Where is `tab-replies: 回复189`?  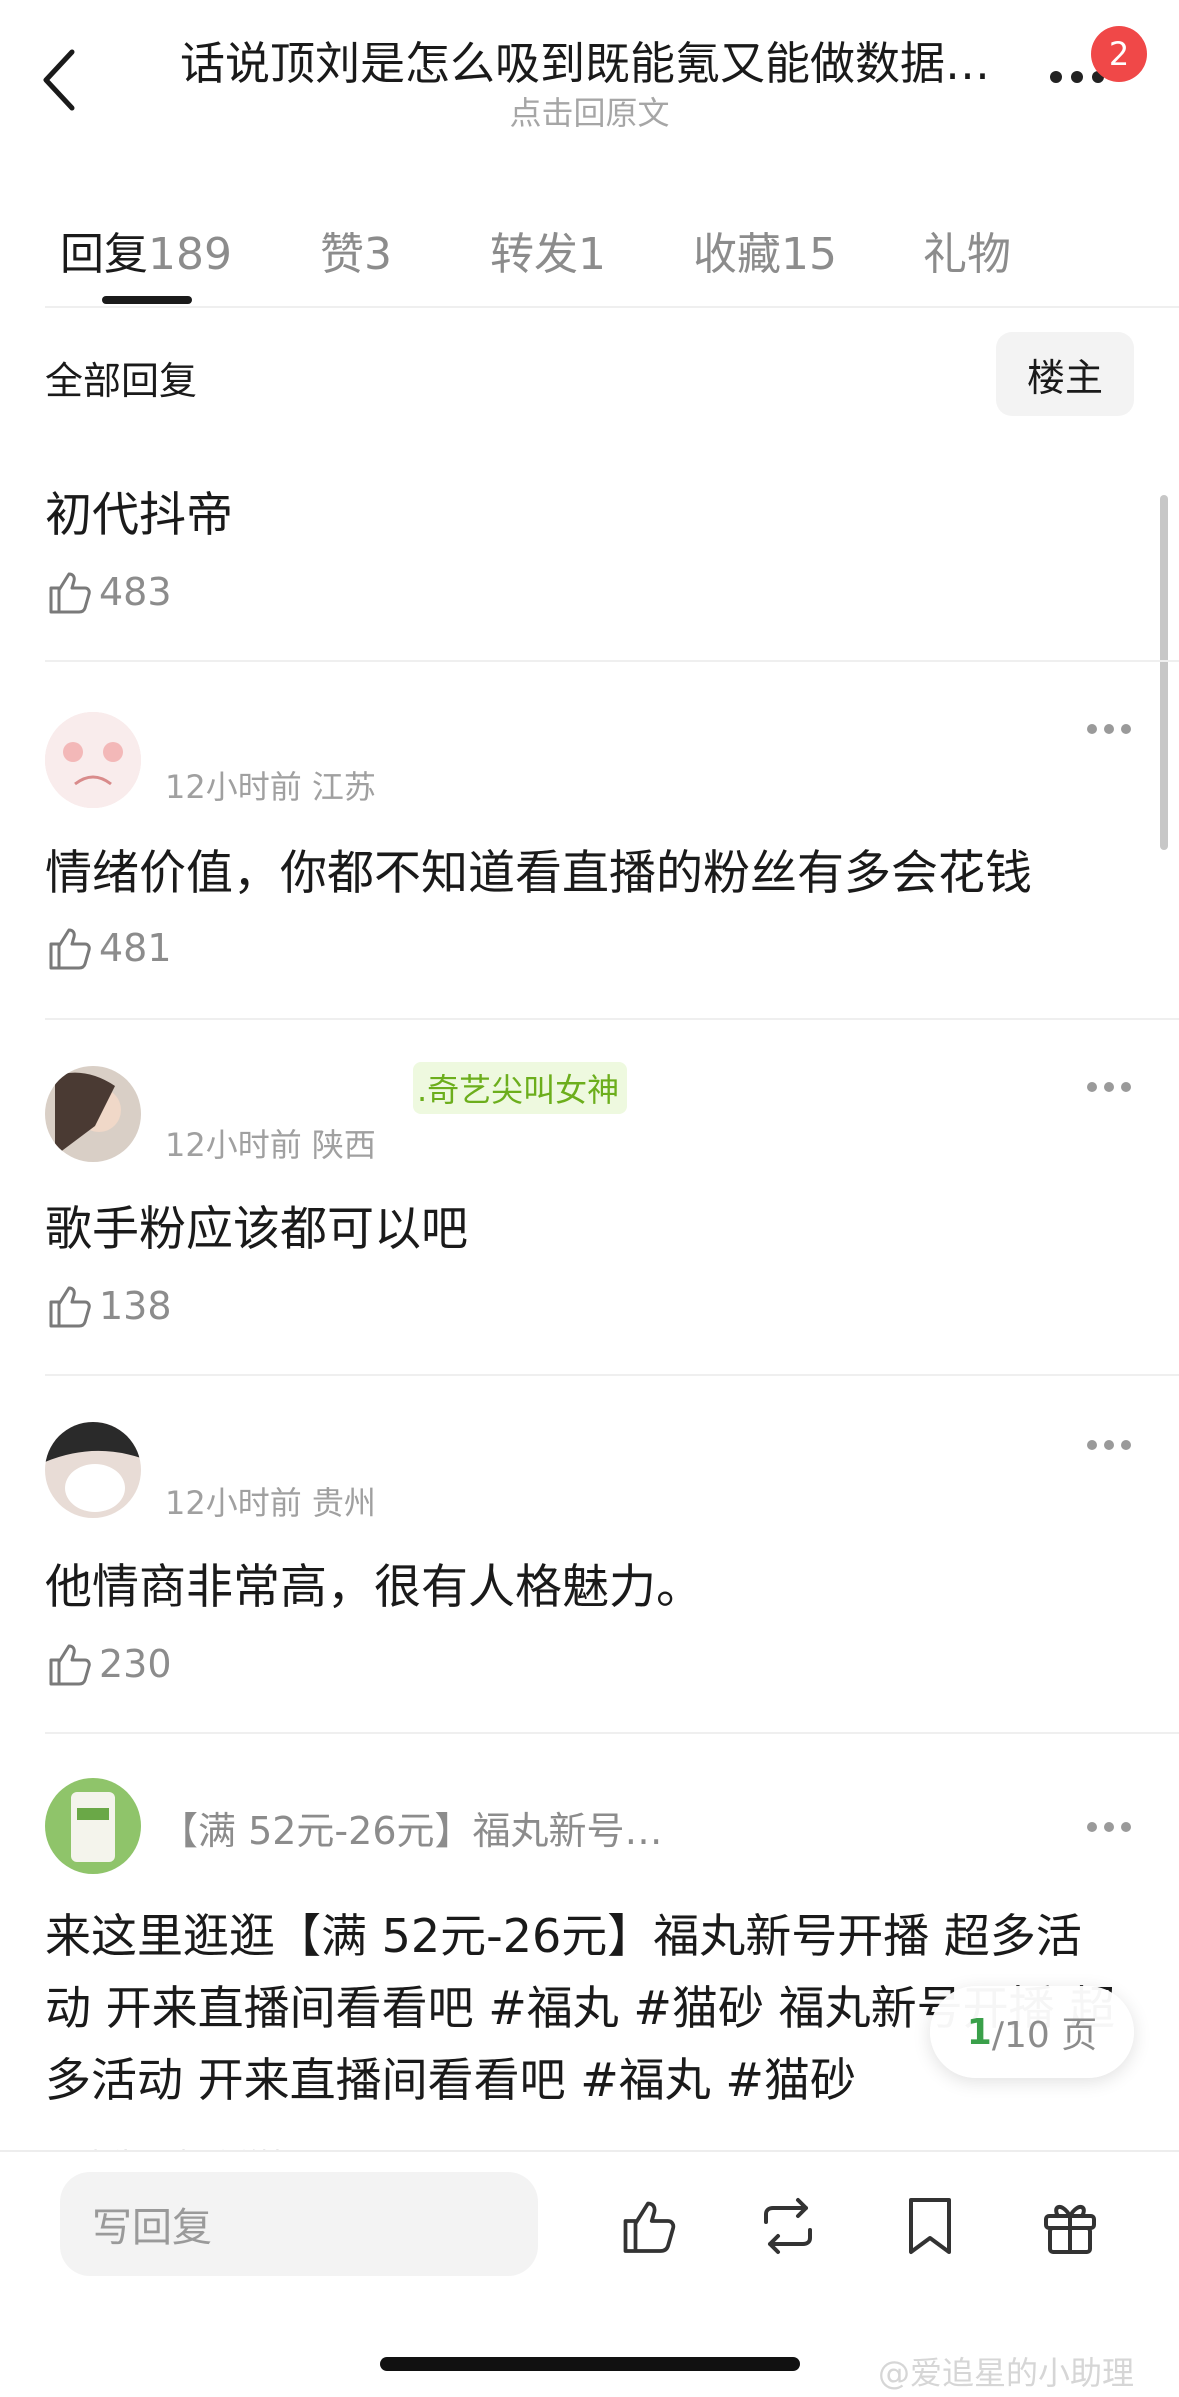 tab-replies: 回复189 is located at coordinates (146, 250).